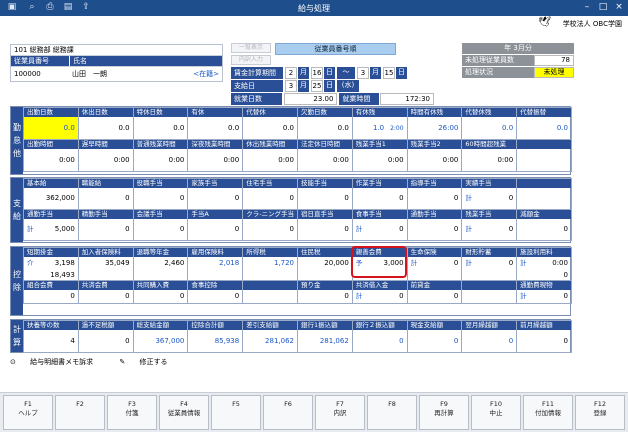  I want to click on fkey-f9-button: F9 再計算, so click(444, 412).